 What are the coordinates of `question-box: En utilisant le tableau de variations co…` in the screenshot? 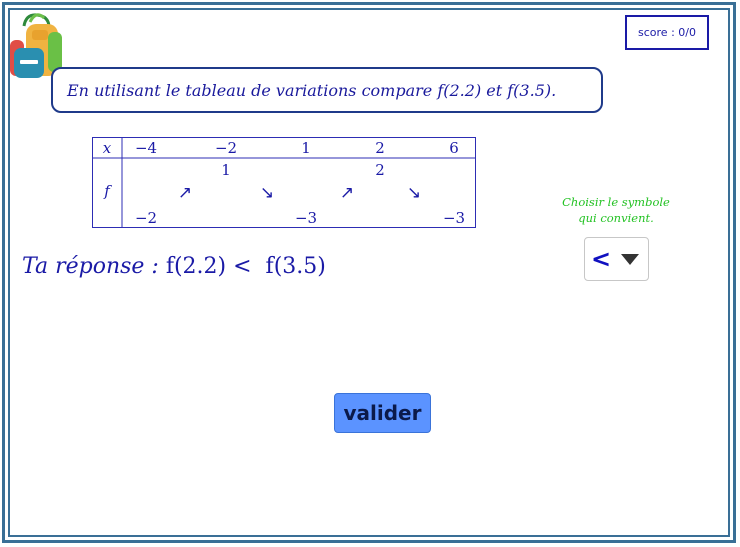 It's located at (327, 90).